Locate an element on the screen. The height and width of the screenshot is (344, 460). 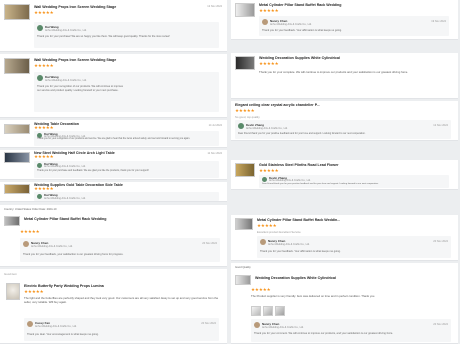
review-tag: Good Quality is located at coordinates (243, 267).